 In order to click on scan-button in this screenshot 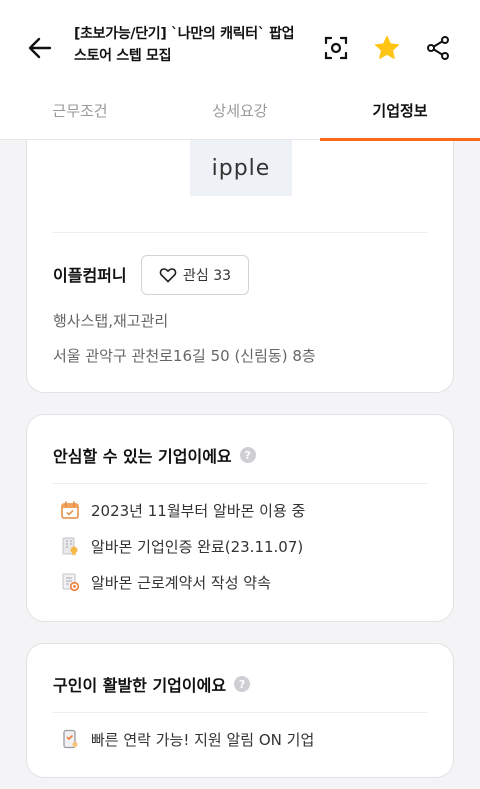, I will do `click(336, 48)`.